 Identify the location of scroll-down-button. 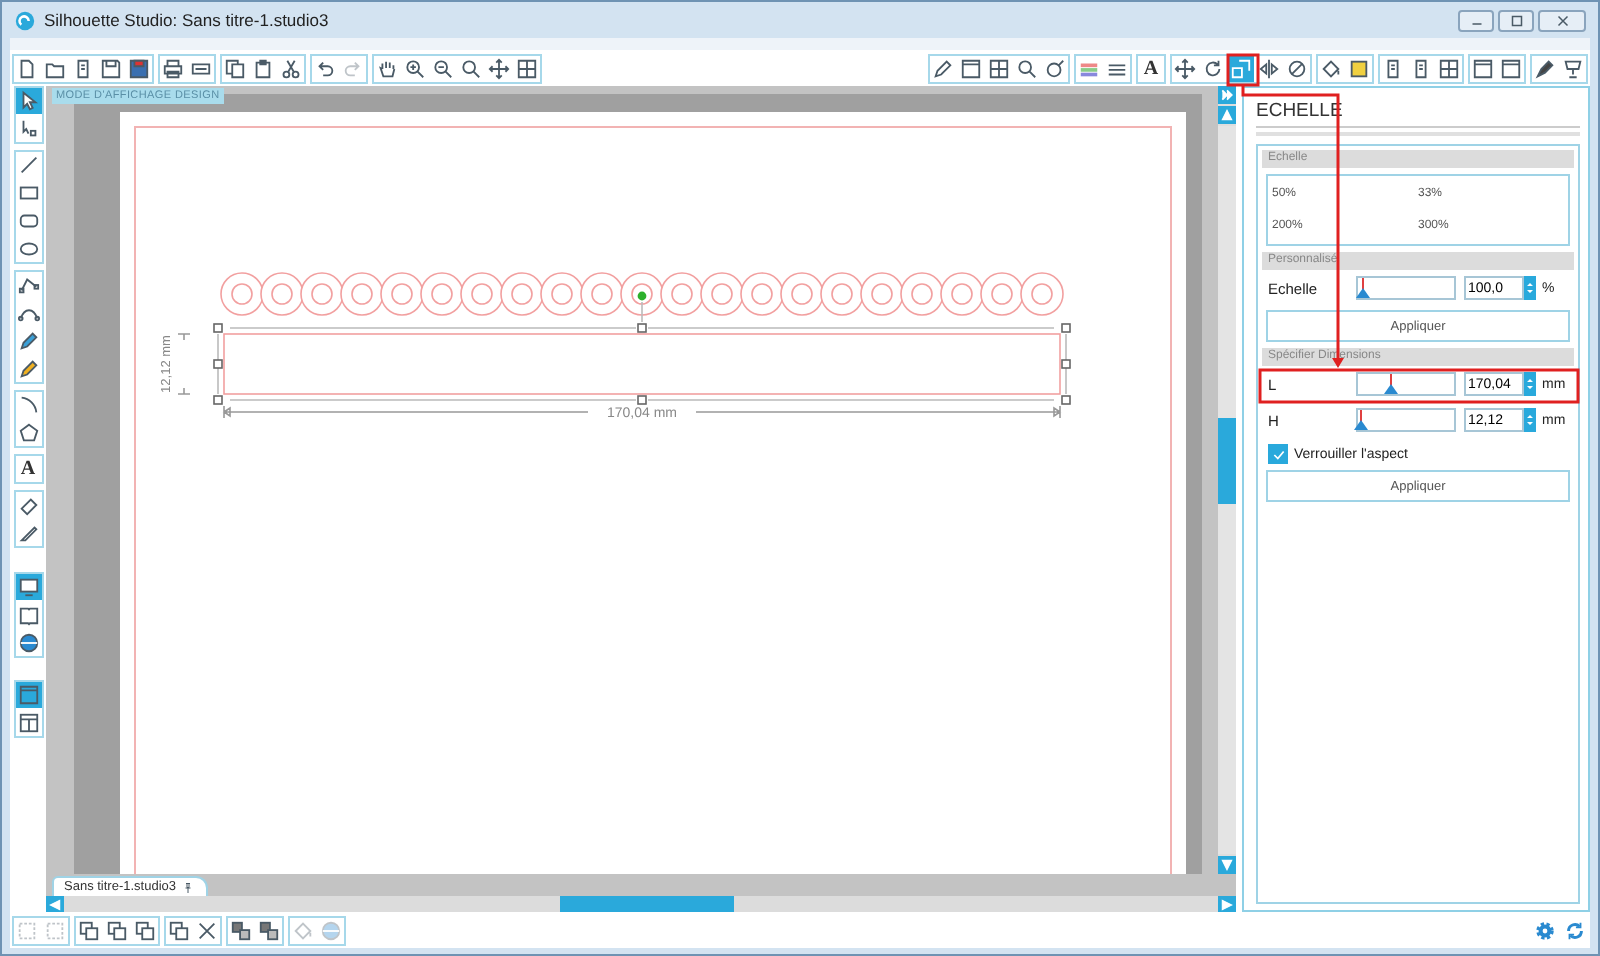
(1227, 865).